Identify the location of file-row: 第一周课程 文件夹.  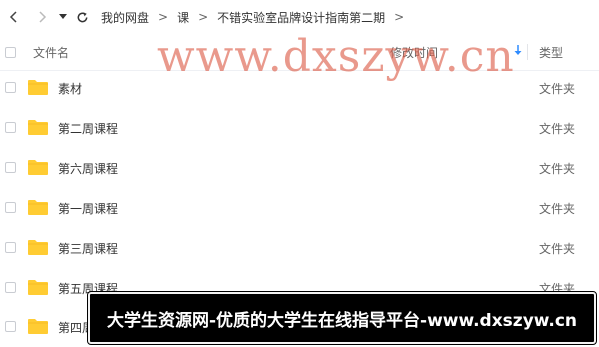
(299, 208).